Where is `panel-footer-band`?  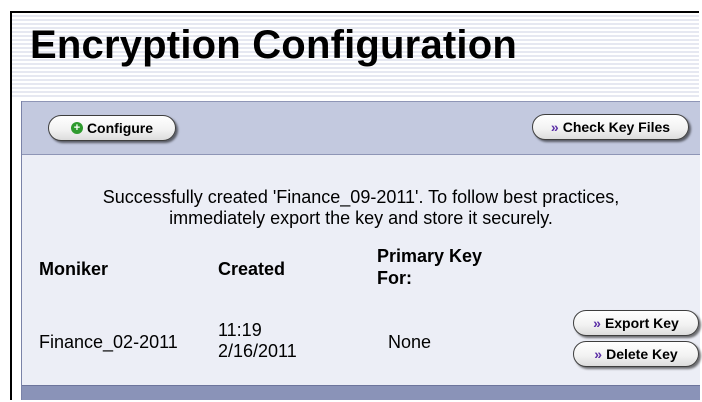
panel-footer-band is located at coordinates (361, 392).